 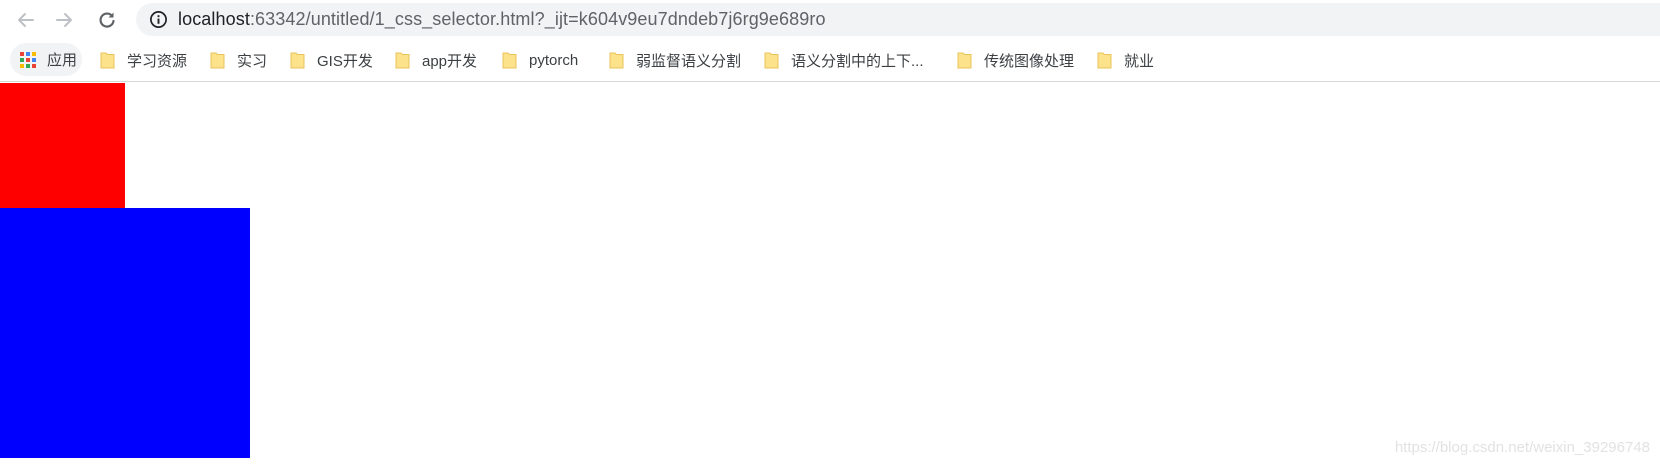 I want to click on bookmark-folder-internship: 实习, so click(x=238, y=60).